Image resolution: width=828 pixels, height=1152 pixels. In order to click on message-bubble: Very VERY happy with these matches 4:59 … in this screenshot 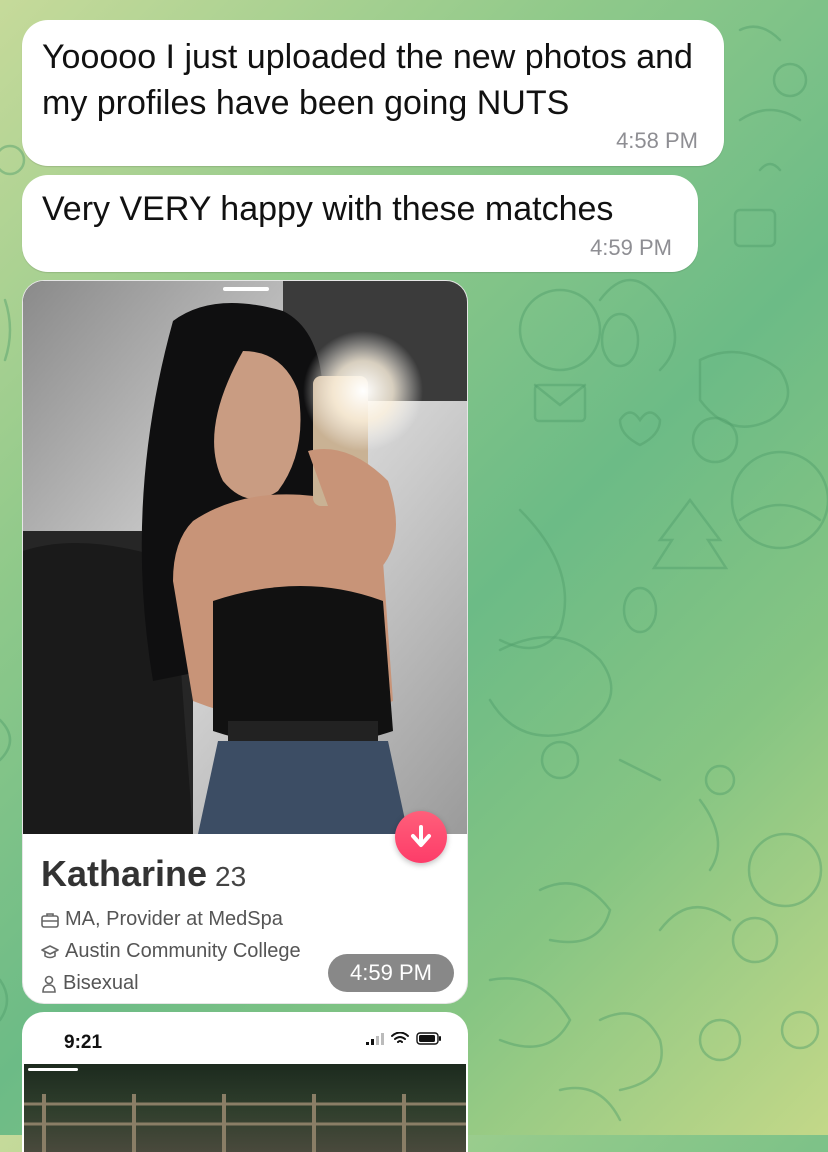, I will do `click(360, 223)`.